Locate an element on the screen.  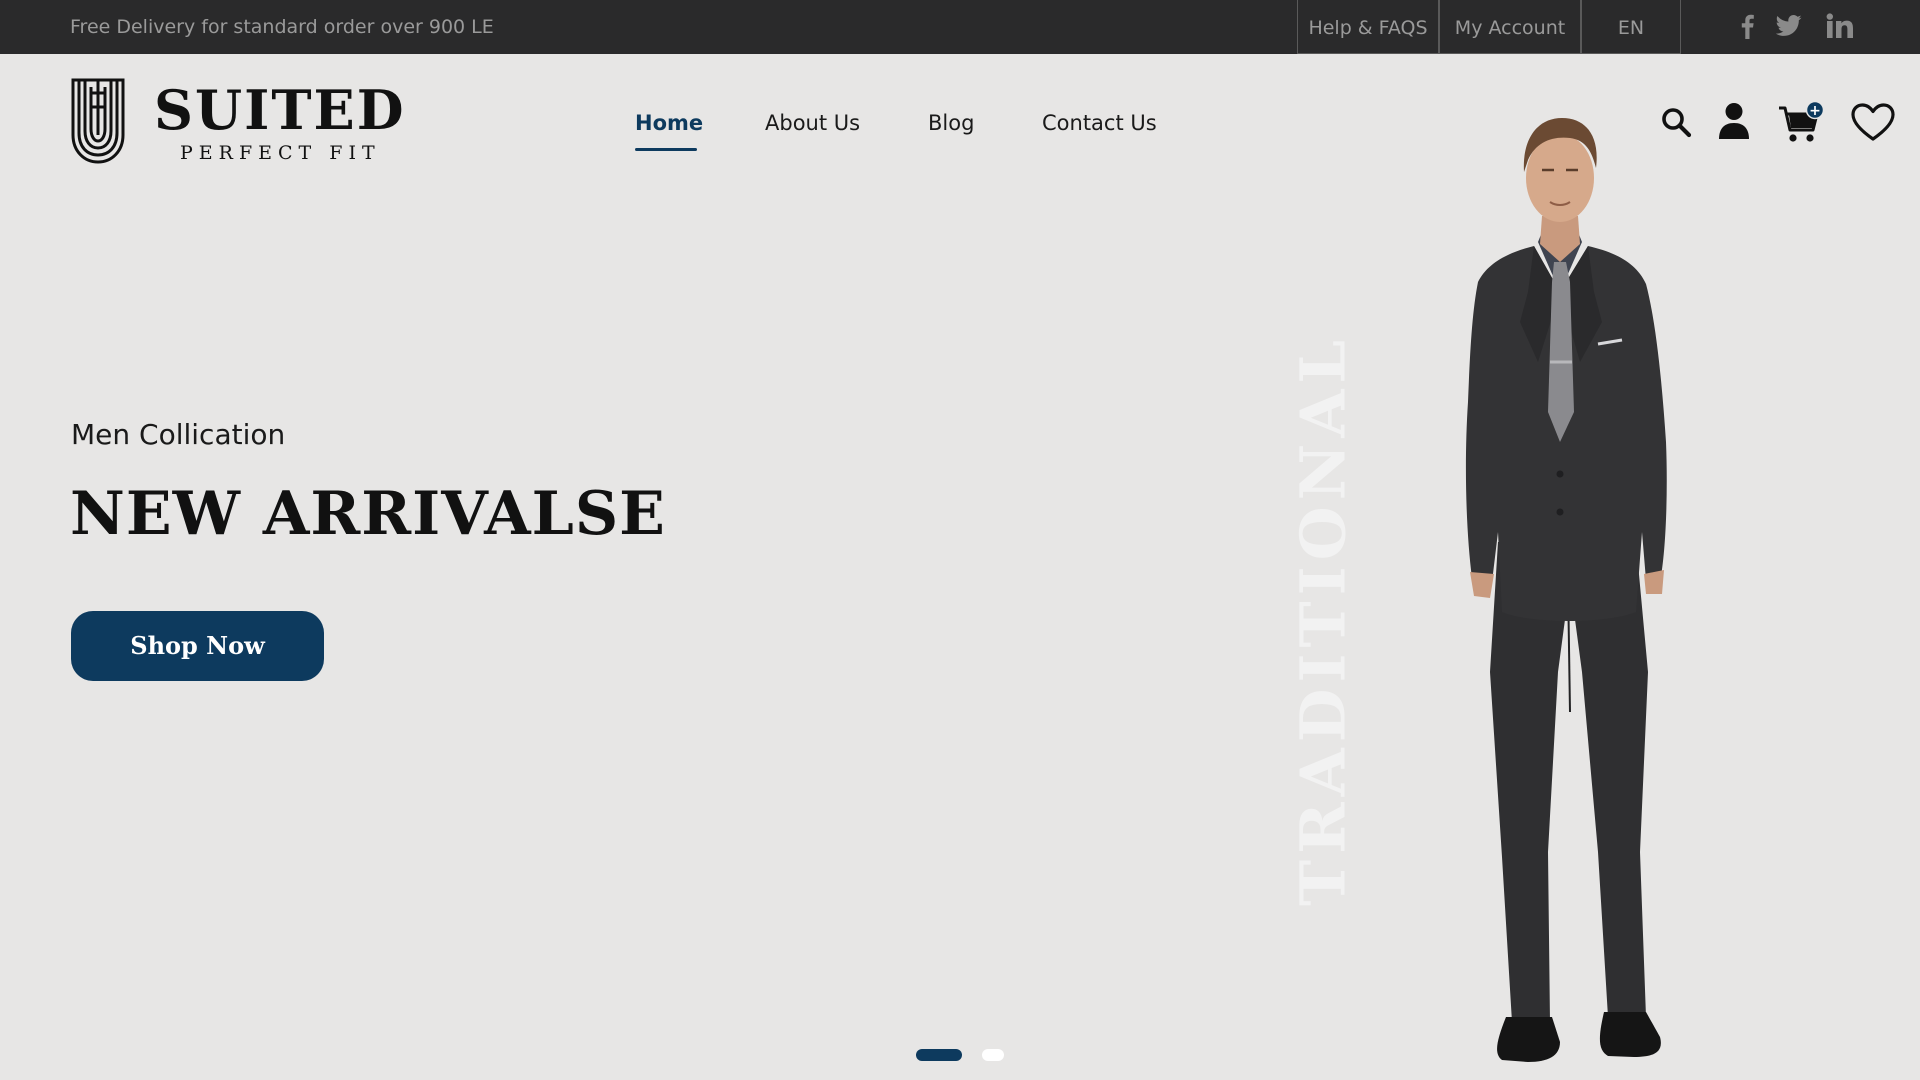
nav-home: Home is located at coordinates (669, 123).